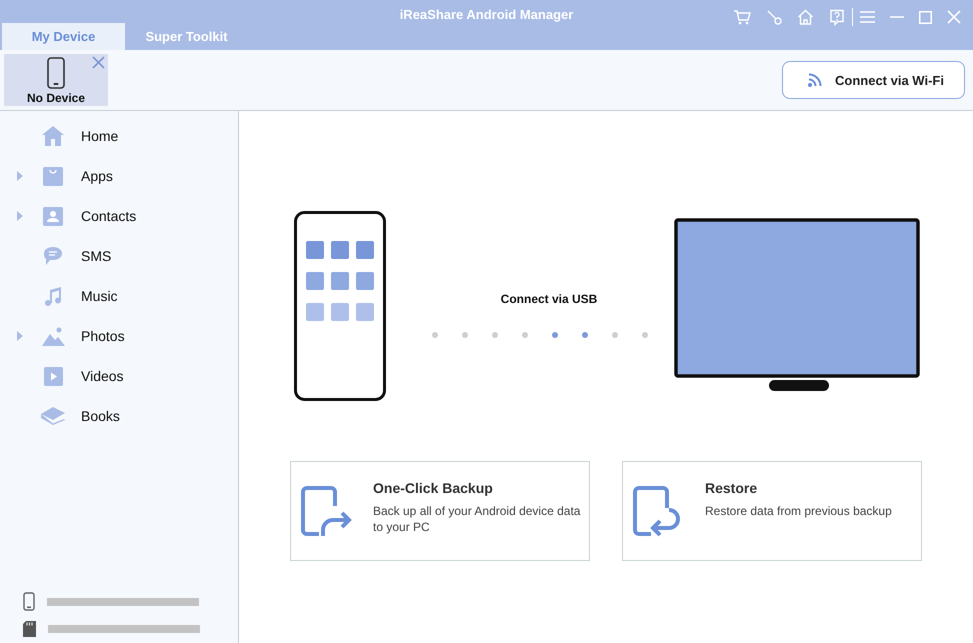  Describe the element at coordinates (53, 216) in the screenshot. I see `contact-icon` at that location.